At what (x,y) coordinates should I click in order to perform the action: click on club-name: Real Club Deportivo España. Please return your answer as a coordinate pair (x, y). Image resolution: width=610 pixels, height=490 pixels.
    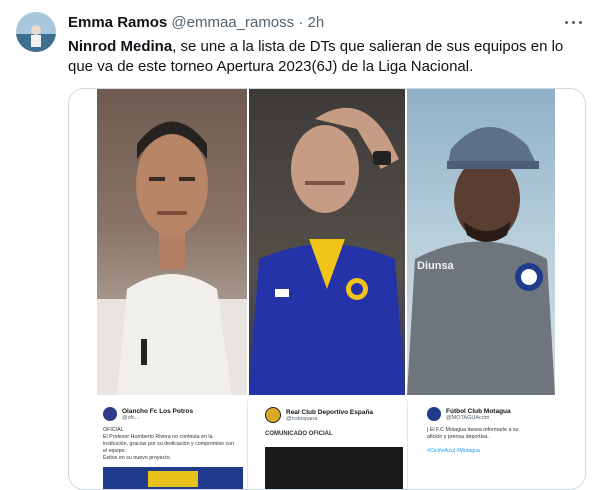
    Looking at the image, I should click on (330, 412).